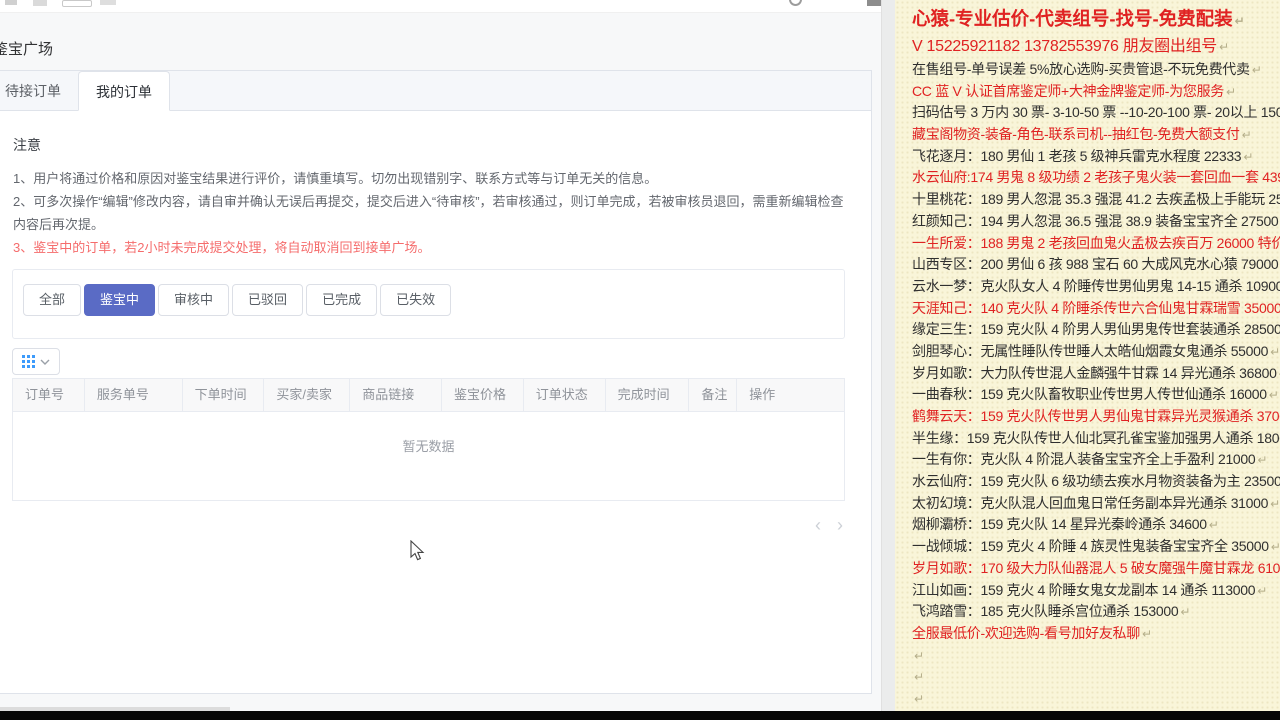 The height and width of the screenshot is (720, 1280). I want to click on empty-state-text: 暂无数据, so click(428, 446).